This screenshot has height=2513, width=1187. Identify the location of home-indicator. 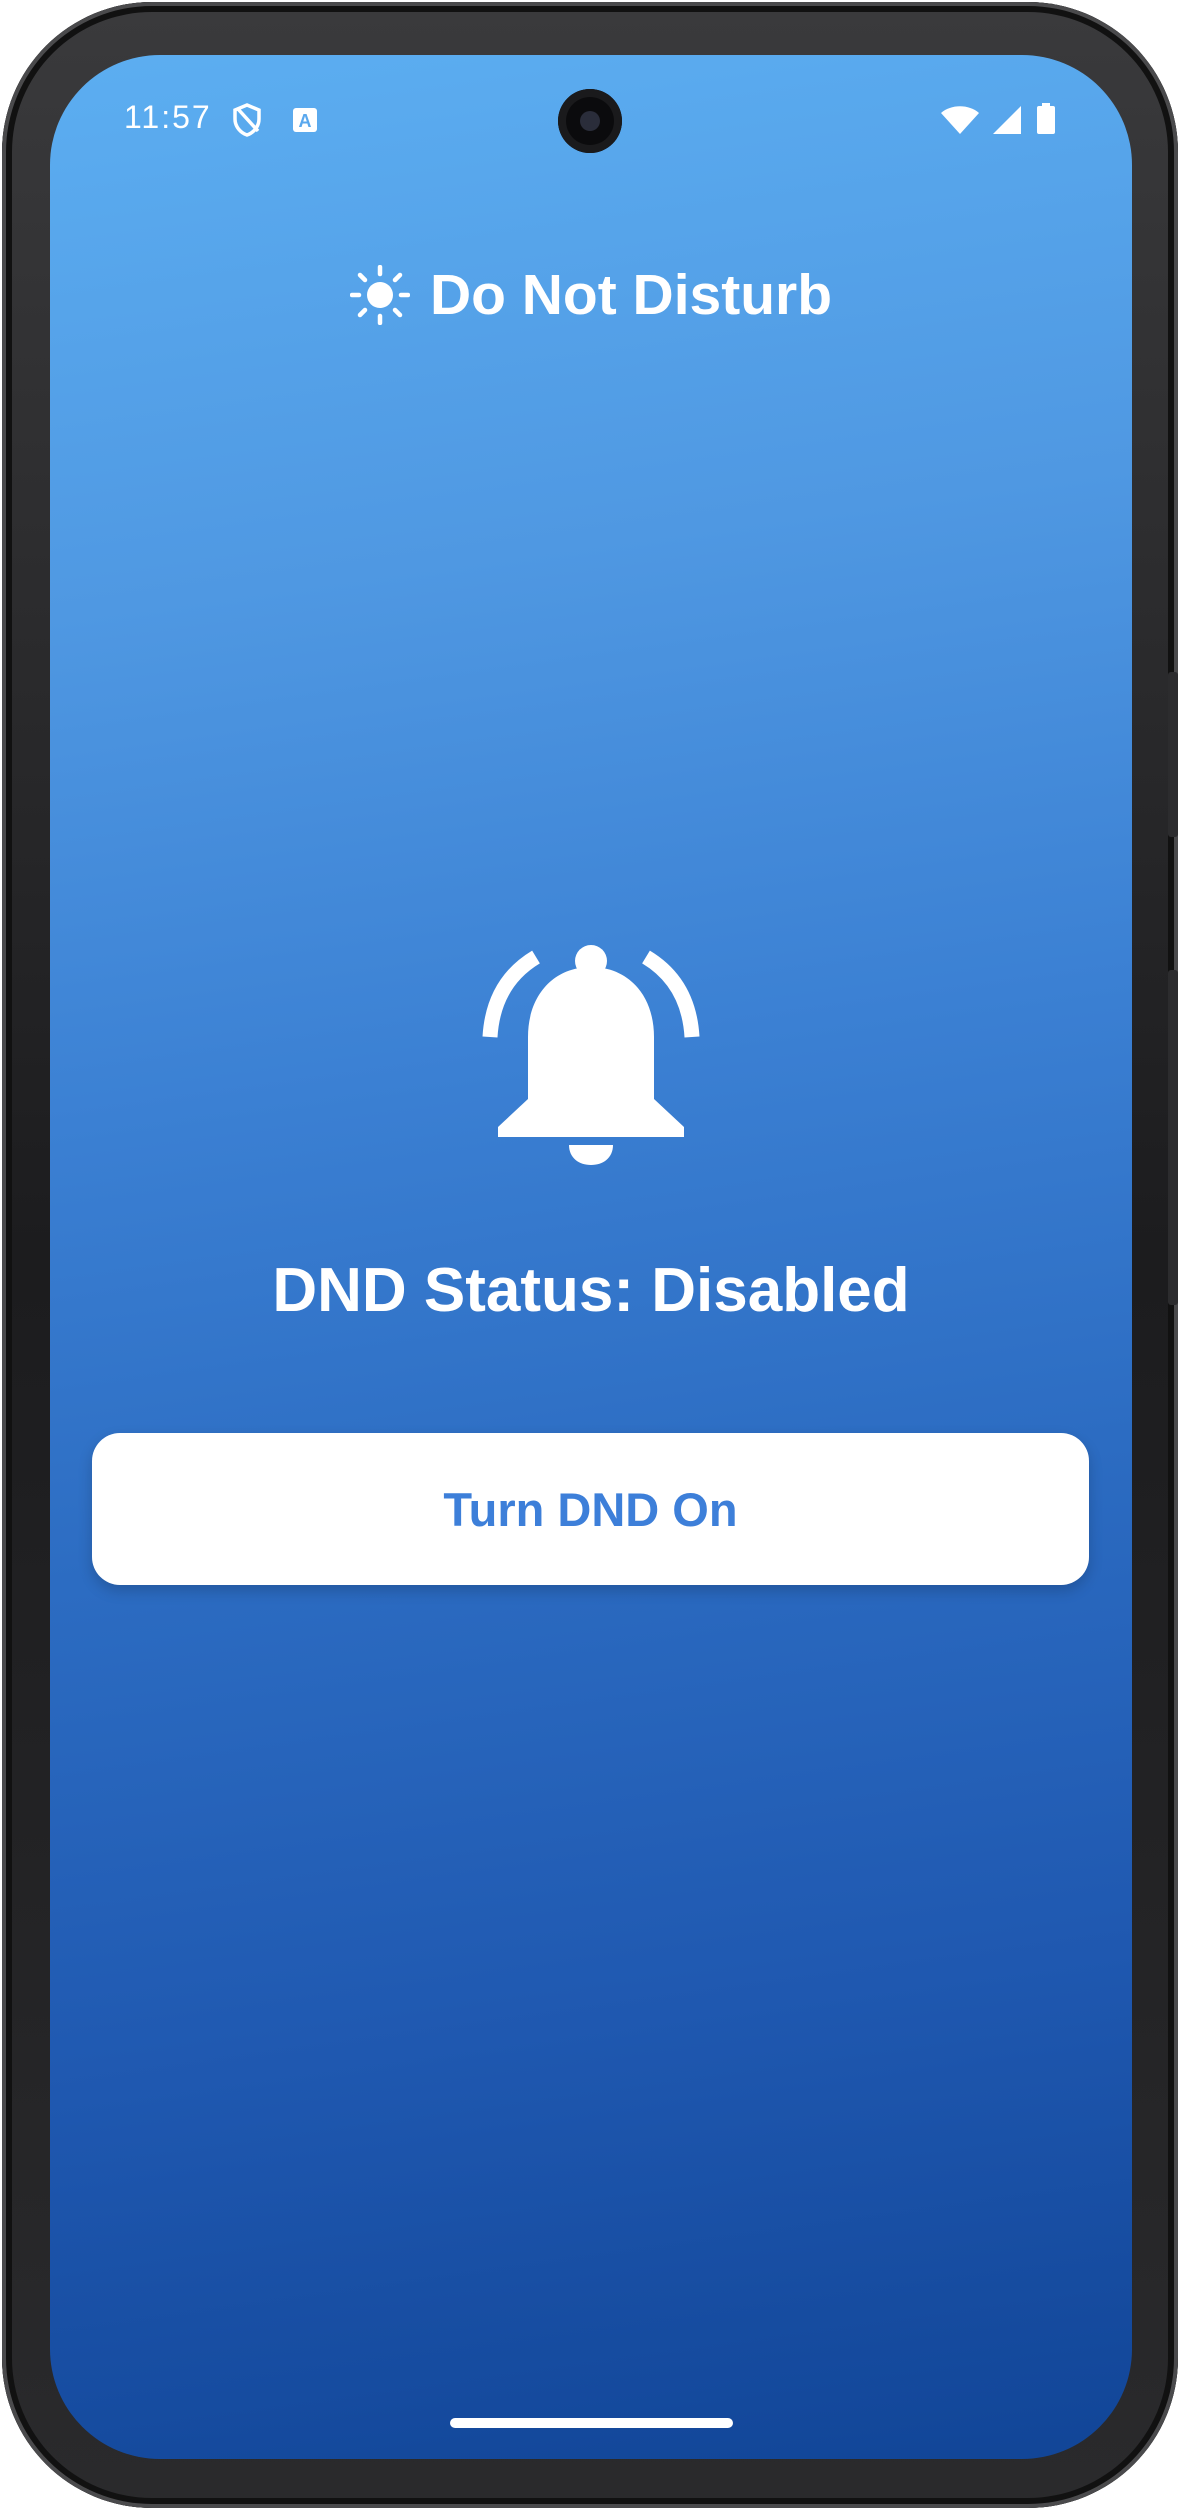
(591, 2423).